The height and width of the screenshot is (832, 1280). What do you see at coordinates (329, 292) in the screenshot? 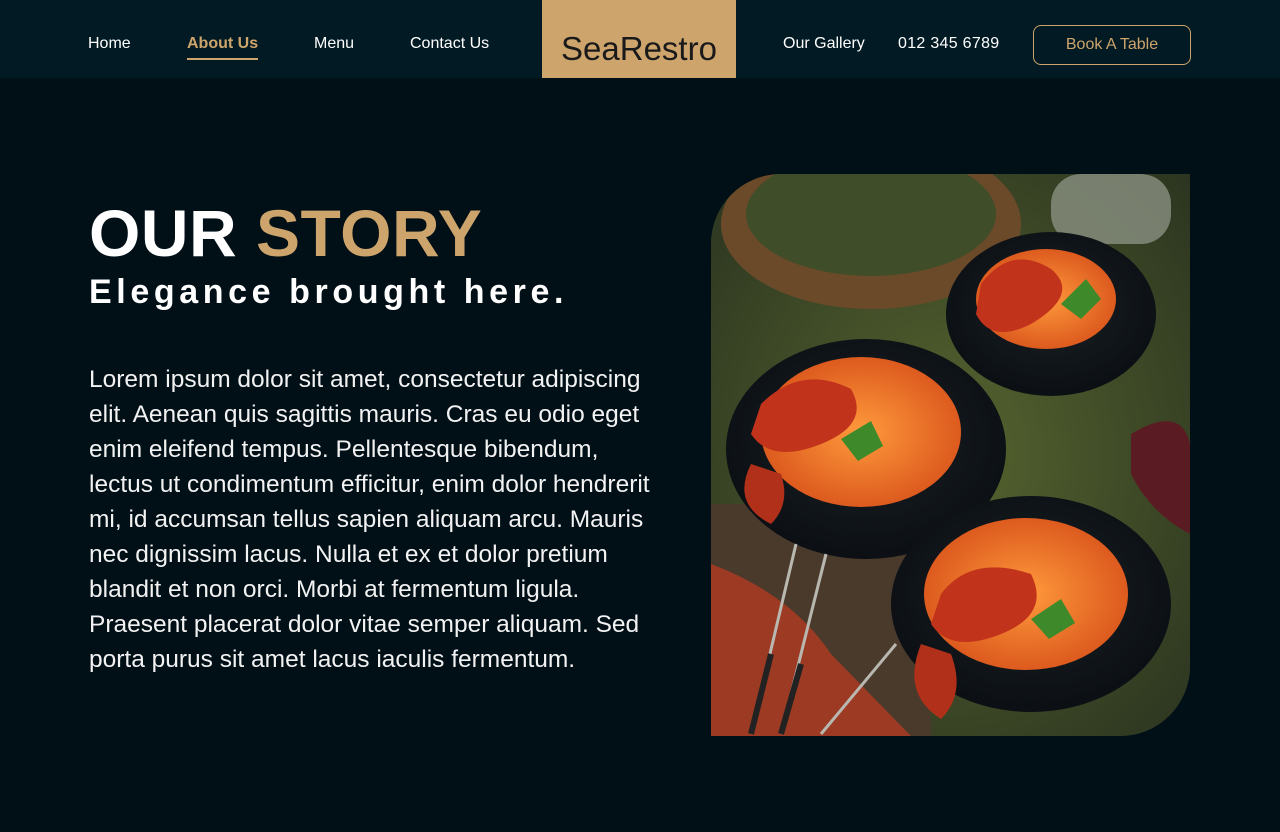
I see `story-subtitle: Elegance brought here.` at bounding box center [329, 292].